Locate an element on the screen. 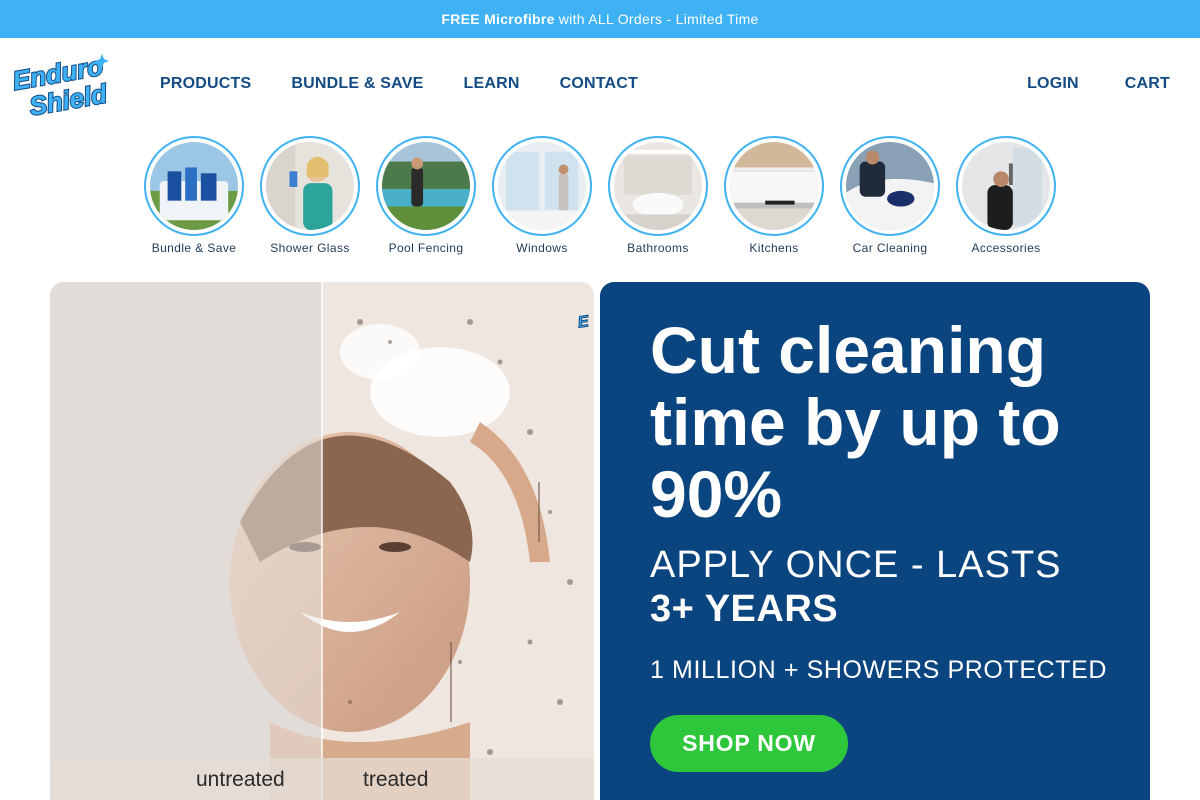 Image resolution: width=1200 pixels, height=800 pixels. promo-text: with ALL Orders - Limited Time is located at coordinates (658, 19).